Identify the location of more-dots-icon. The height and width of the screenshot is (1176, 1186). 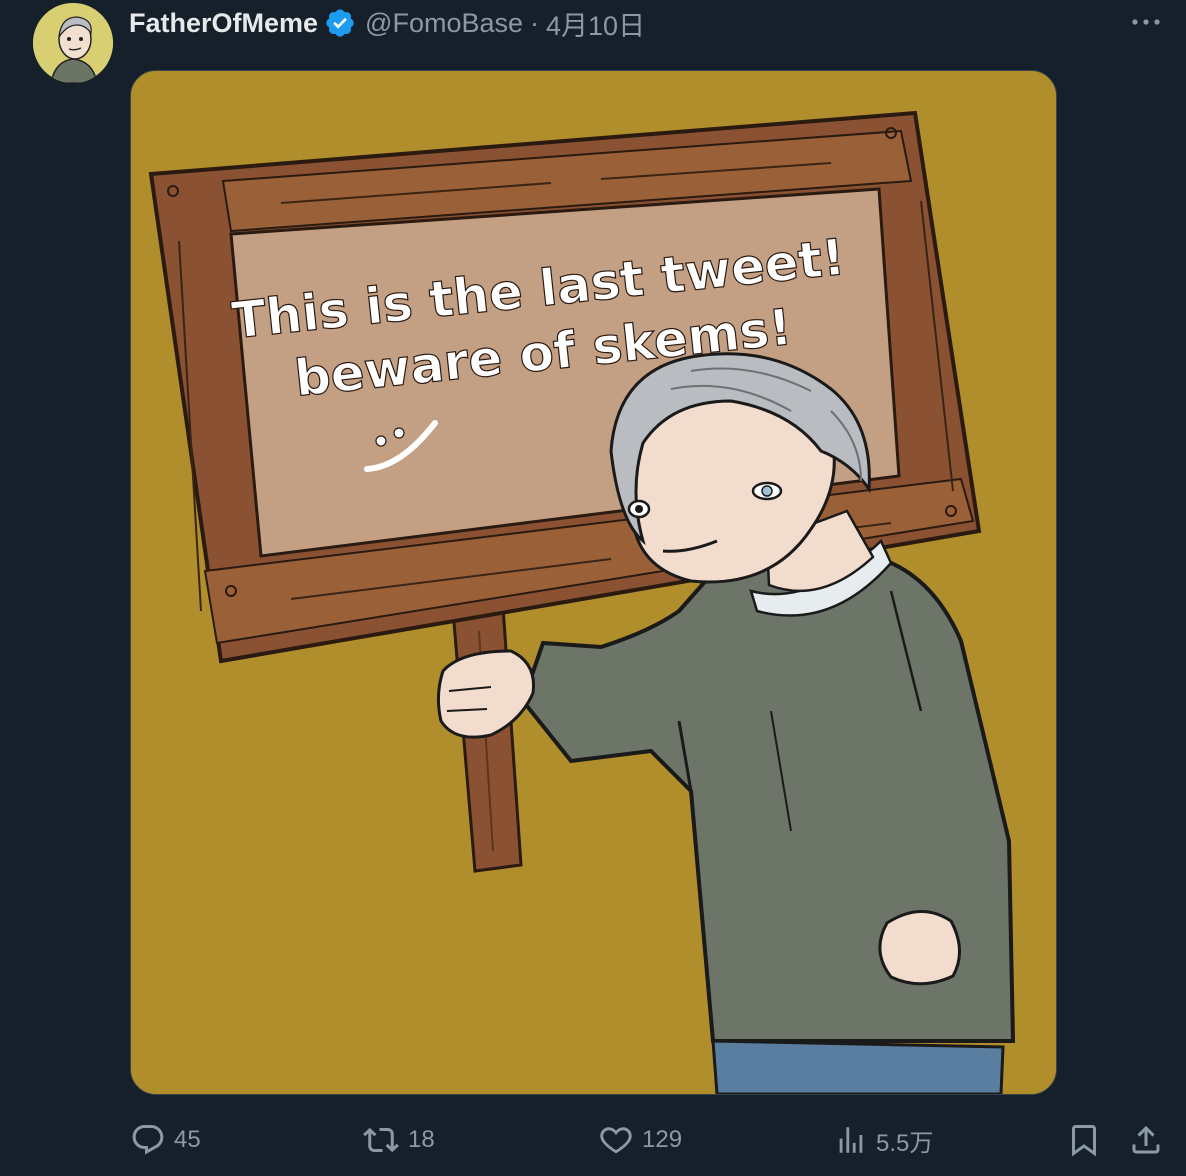
(1146, 22).